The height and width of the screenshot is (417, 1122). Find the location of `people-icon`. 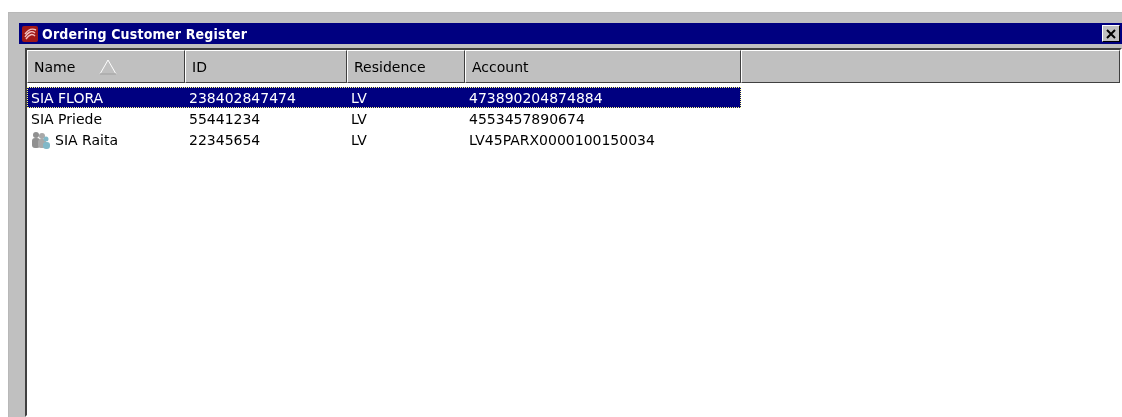

people-icon is located at coordinates (41, 139).